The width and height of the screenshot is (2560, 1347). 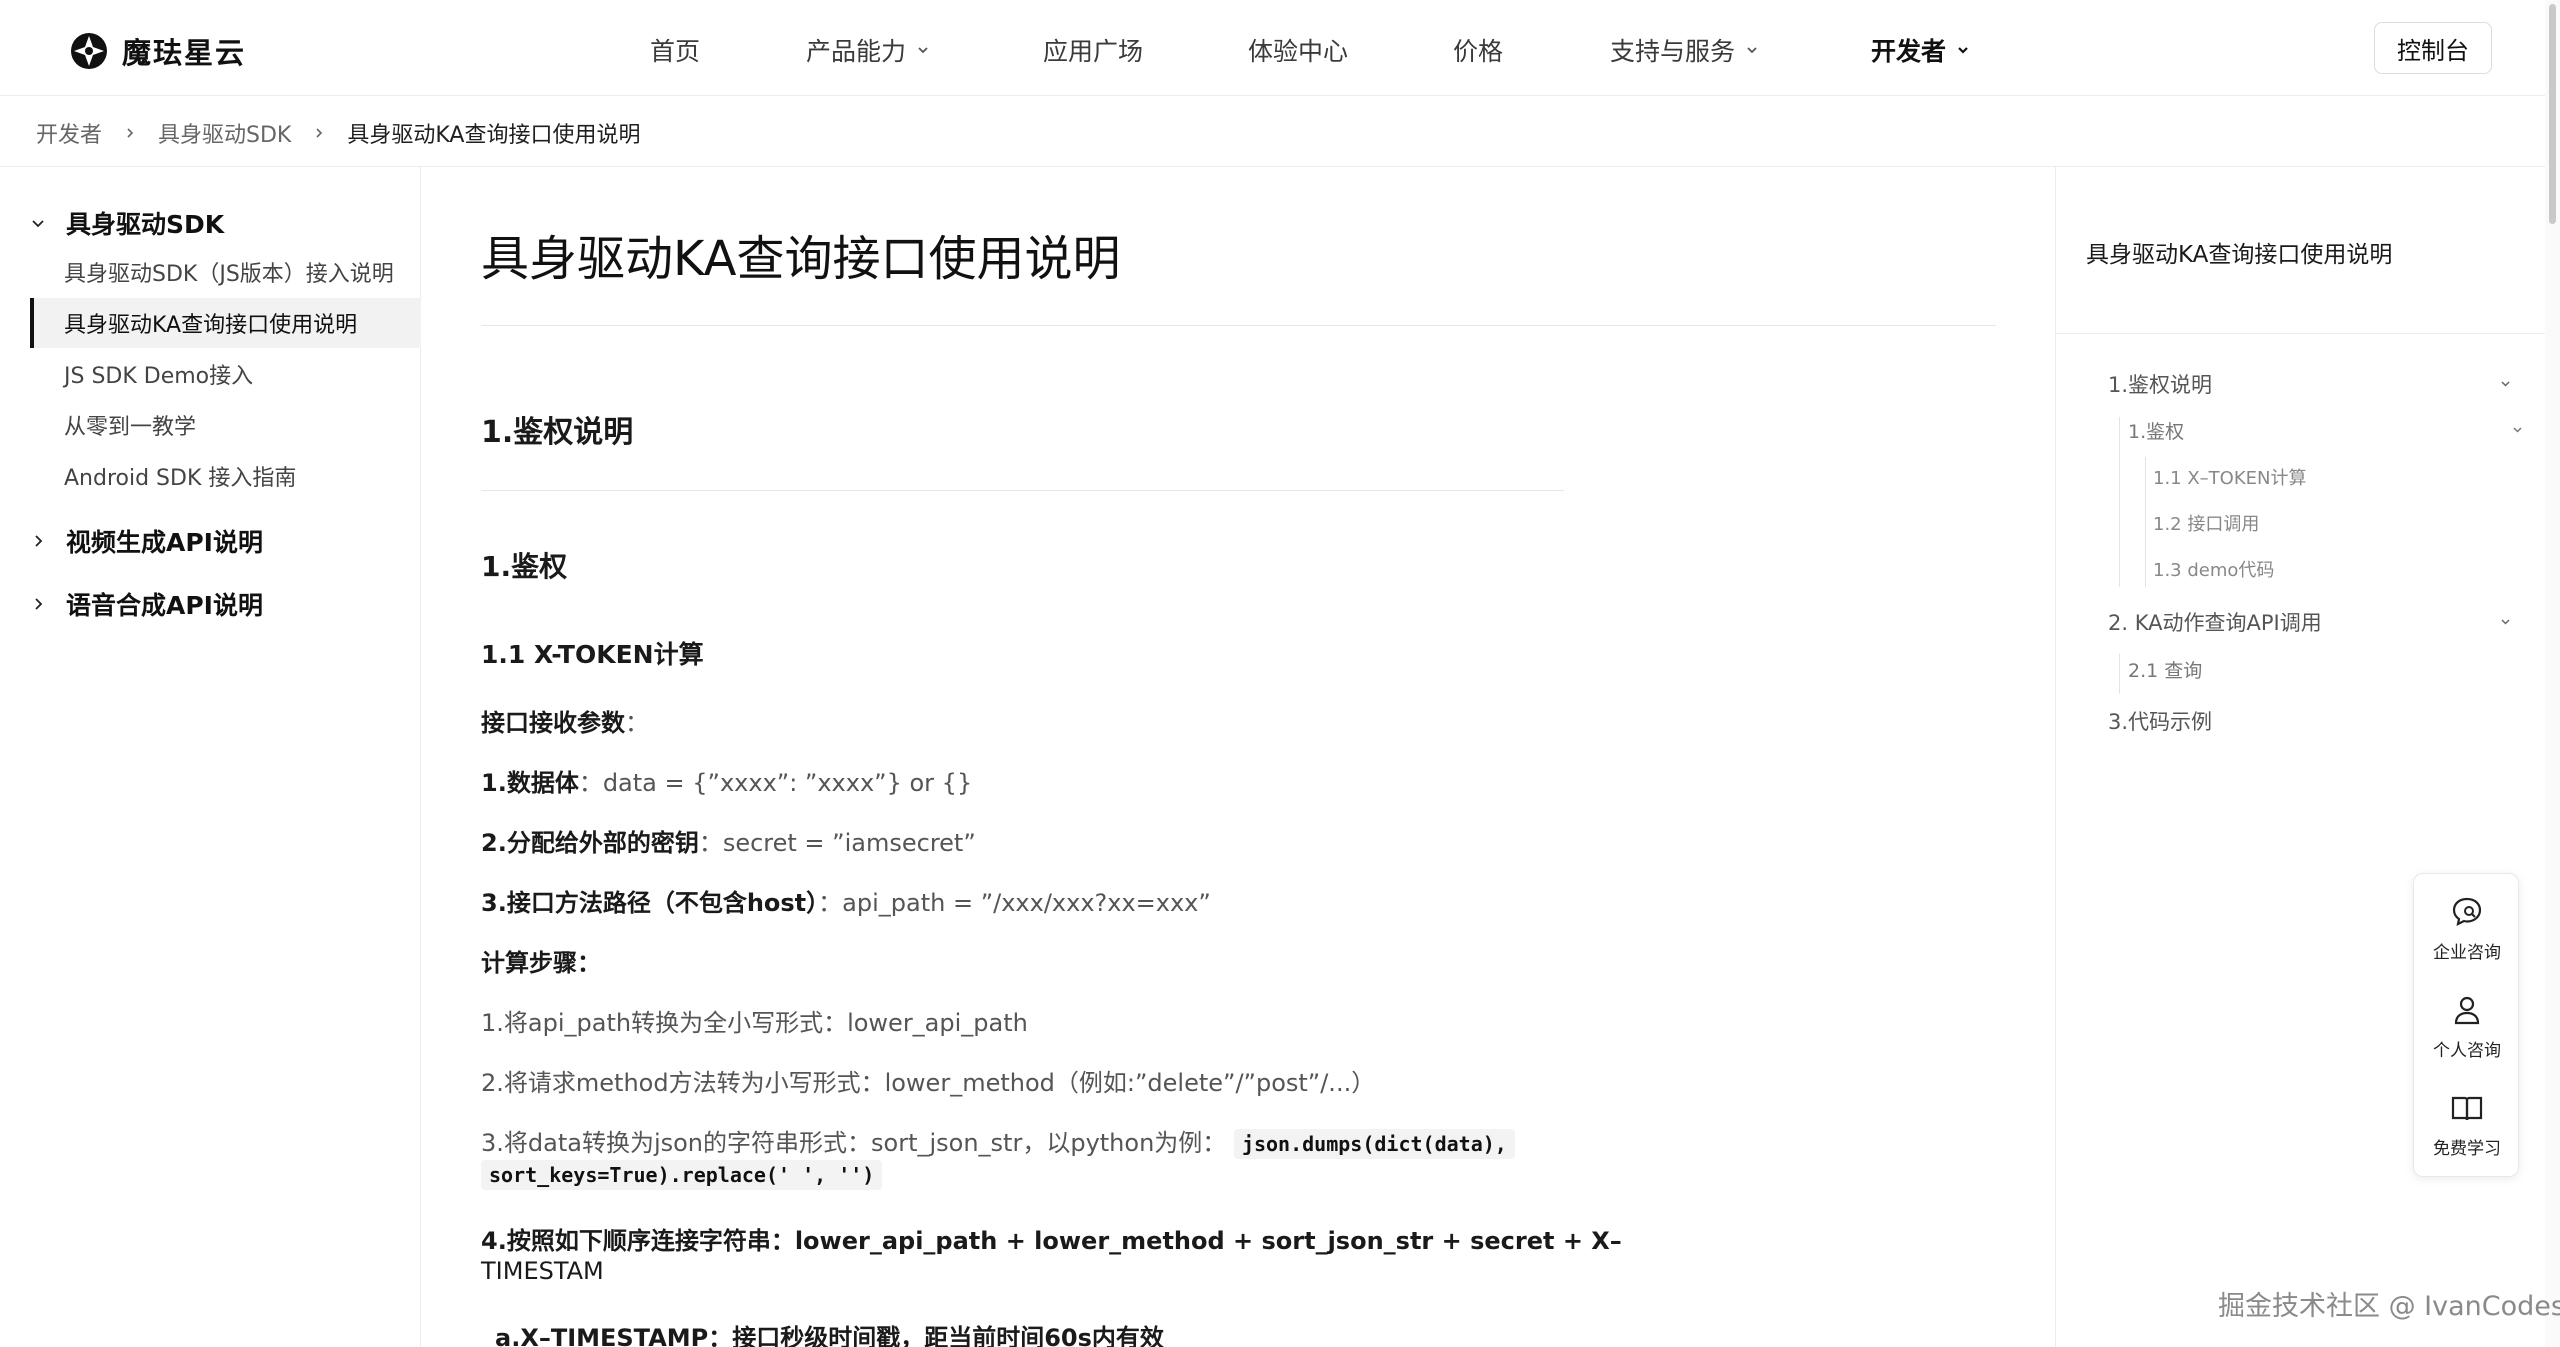 I want to click on steps-label: 计算步骤：, so click(x=541, y=963).